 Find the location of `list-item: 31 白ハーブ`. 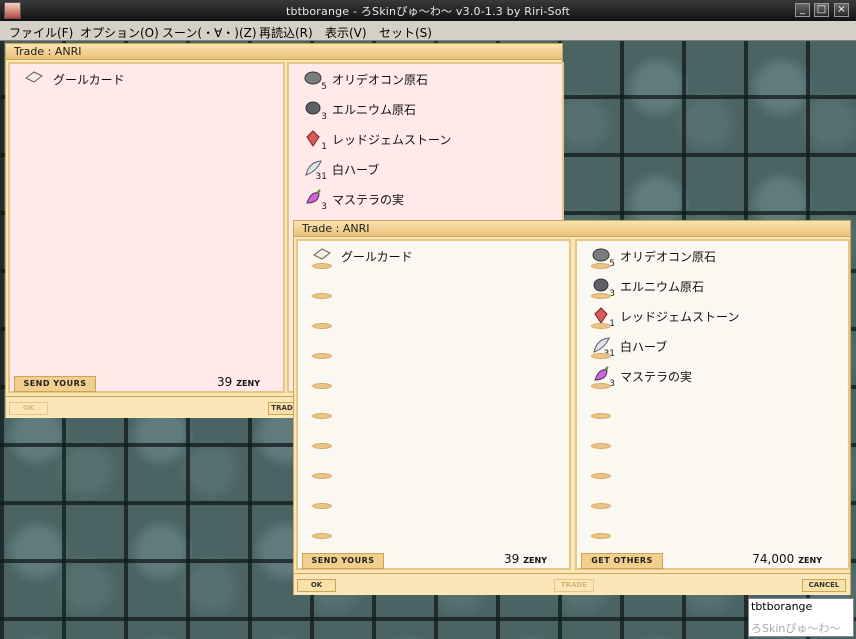

list-item: 31 白ハーブ is located at coordinates (341, 170).